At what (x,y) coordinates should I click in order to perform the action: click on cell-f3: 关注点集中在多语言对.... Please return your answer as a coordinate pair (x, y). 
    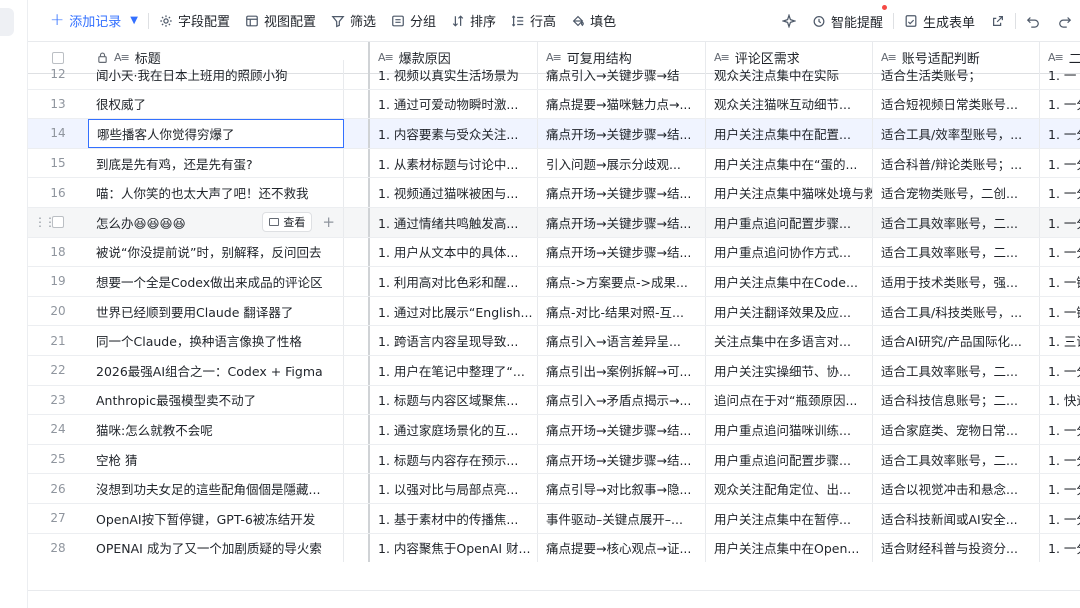
    Looking at the image, I should click on (789, 340).